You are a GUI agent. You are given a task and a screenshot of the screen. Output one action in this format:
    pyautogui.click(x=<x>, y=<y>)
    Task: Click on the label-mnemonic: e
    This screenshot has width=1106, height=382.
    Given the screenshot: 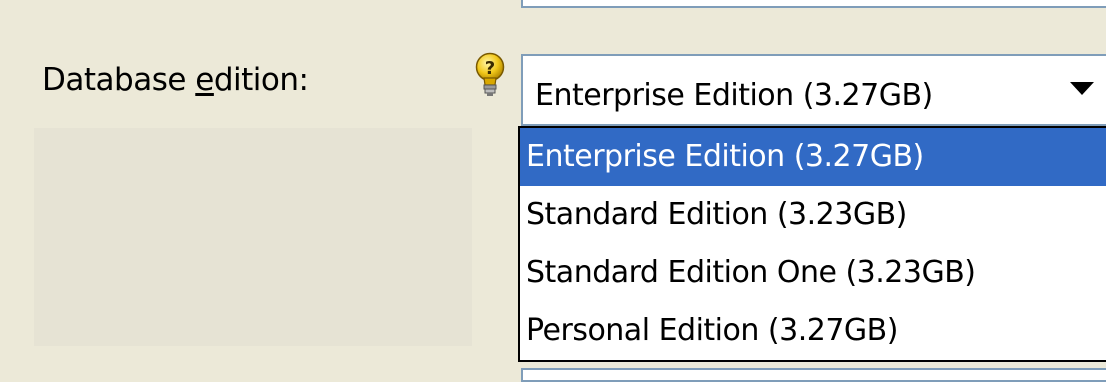 What is the action you would take?
    pyautogui.click(x=204, y=80)
    